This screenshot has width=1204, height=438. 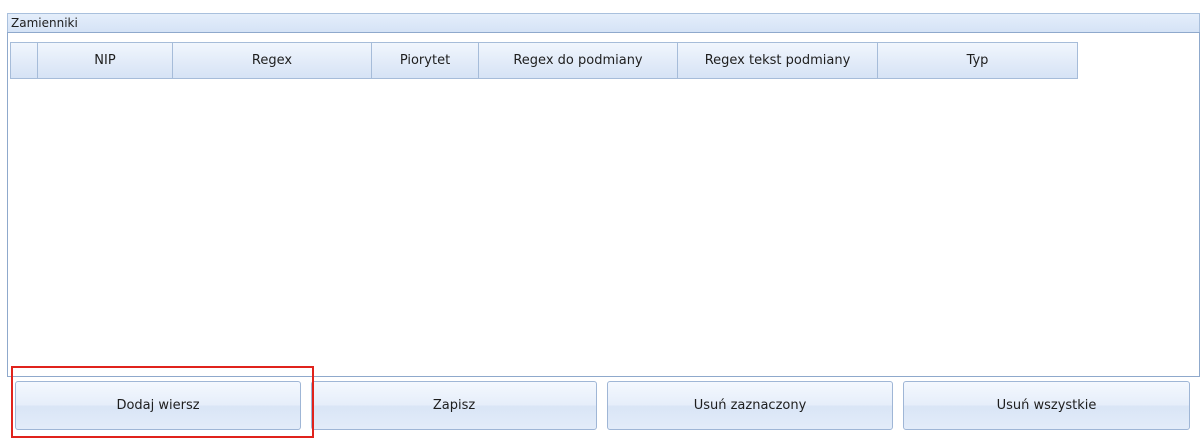 I want to click on save-button: Zapisz, so click(x=454, y=405).